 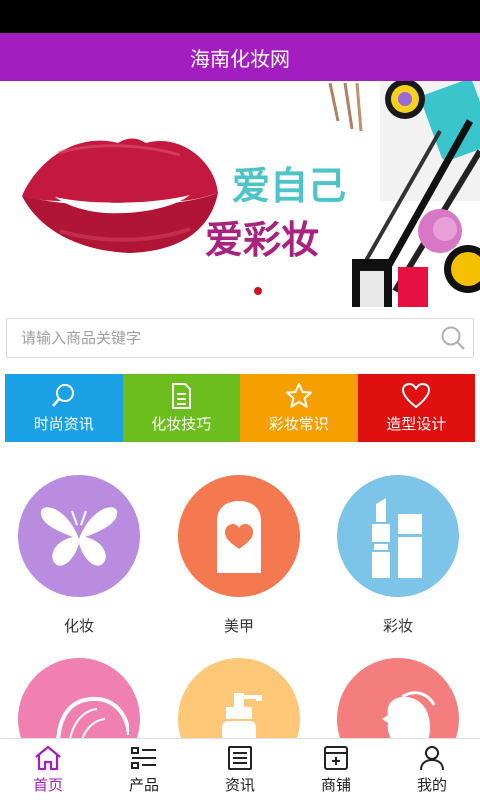 I want to click on quick-nav: 时尚资讯 化妆技巧 彩妆常识 造型设计, so click(x=240, y=408).